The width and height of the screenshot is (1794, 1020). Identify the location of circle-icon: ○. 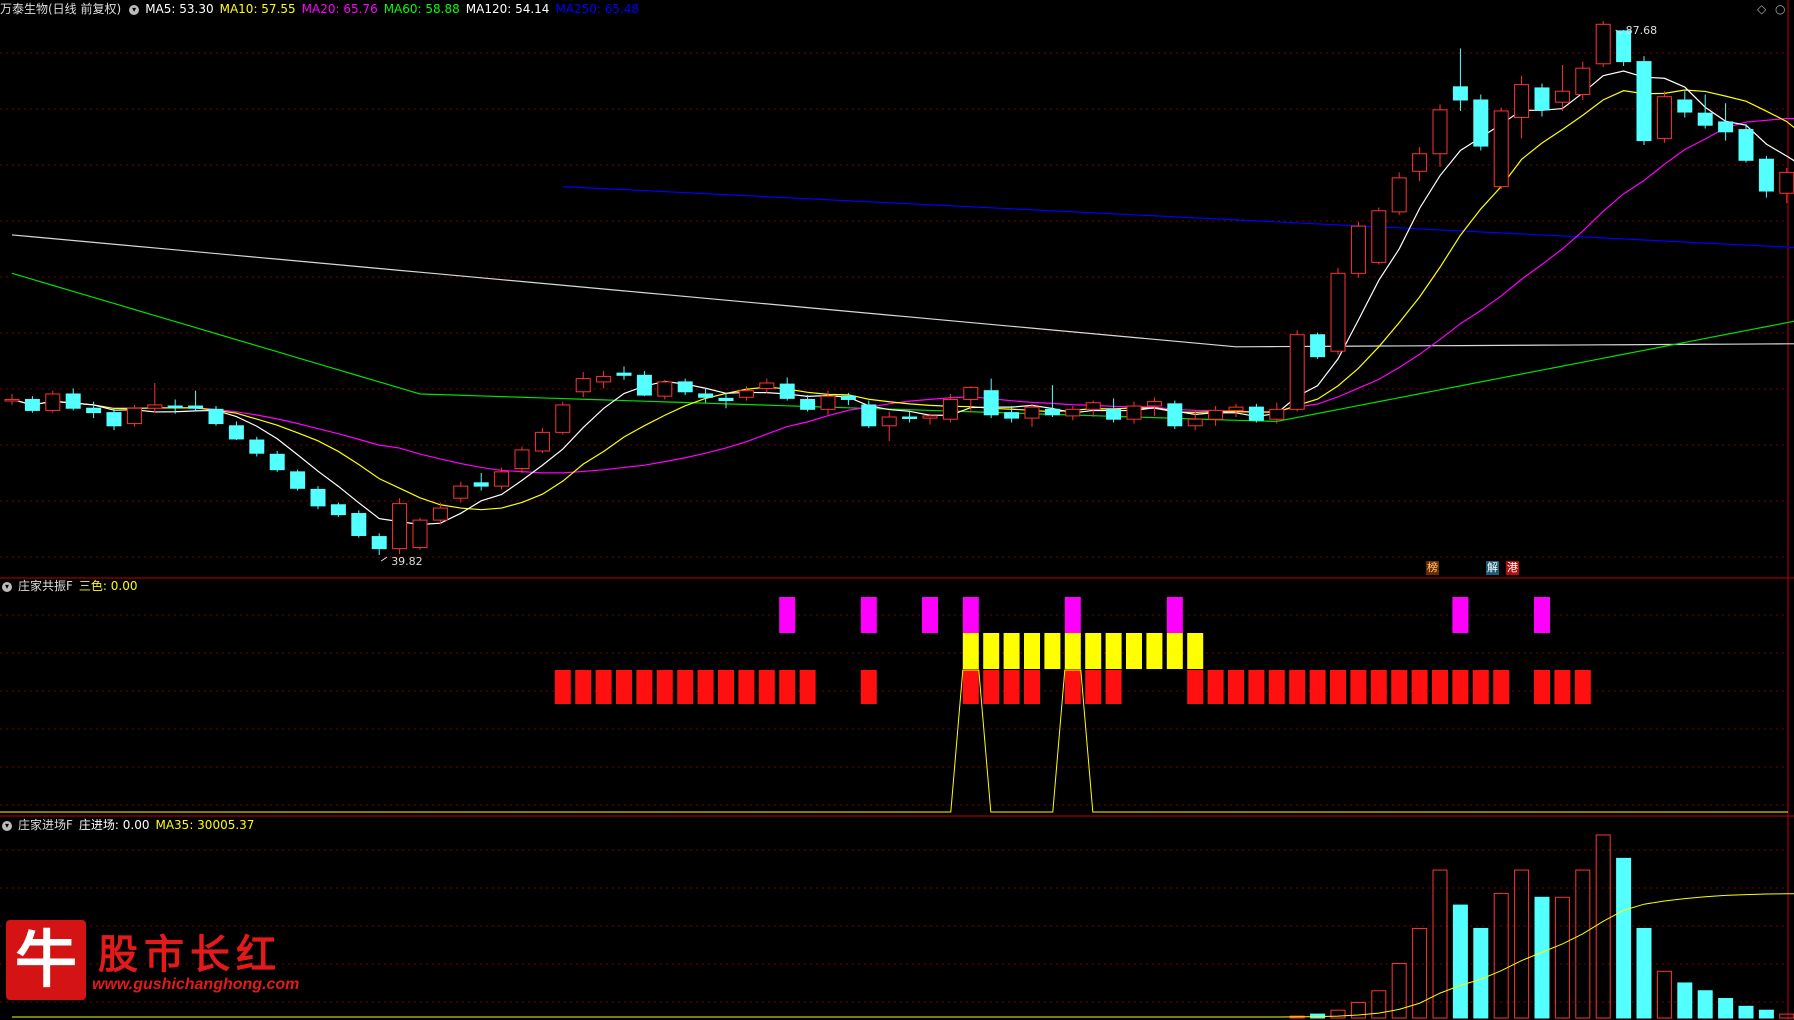
(1780, 9).